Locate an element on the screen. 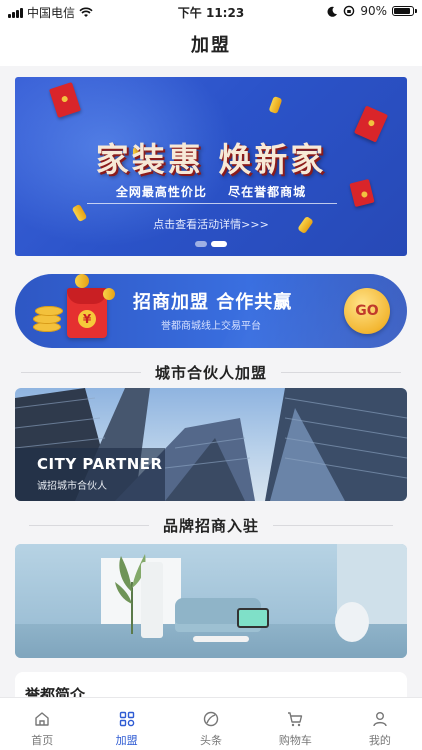  grid-icon is located at coordinates (126, 719).